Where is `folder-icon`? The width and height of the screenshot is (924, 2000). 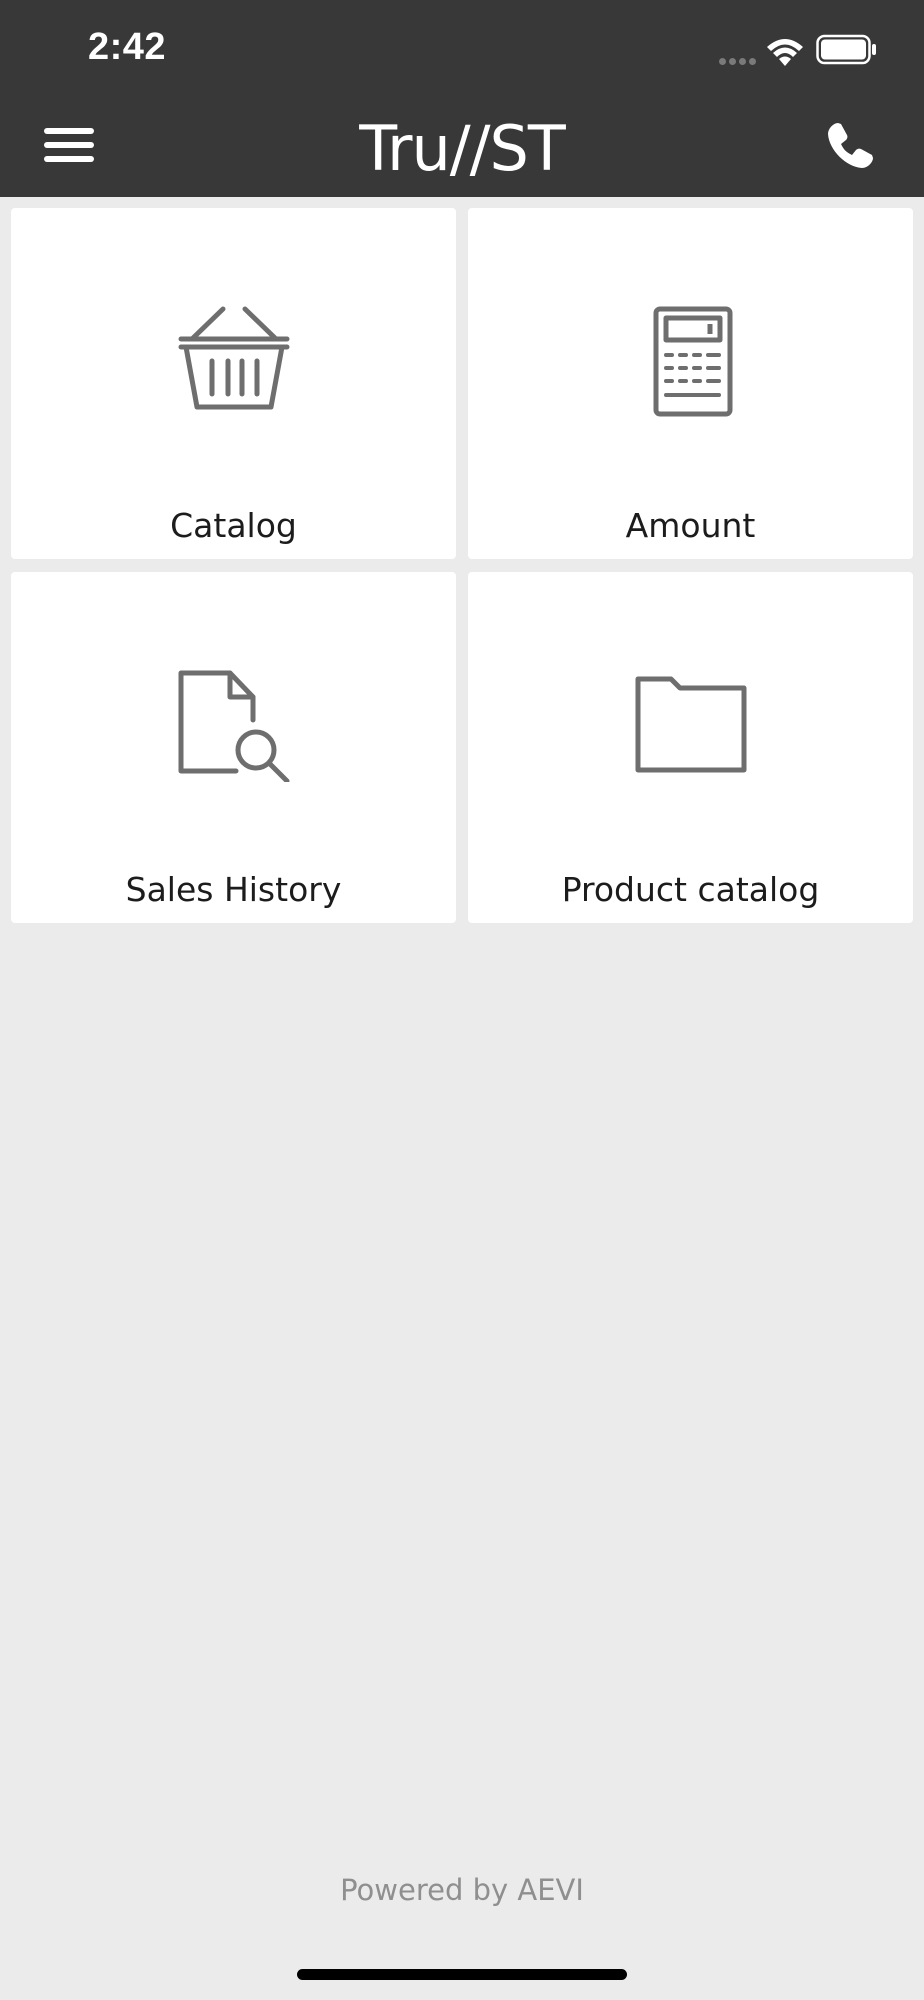 folder-icon is located at coordinates (691, 724).